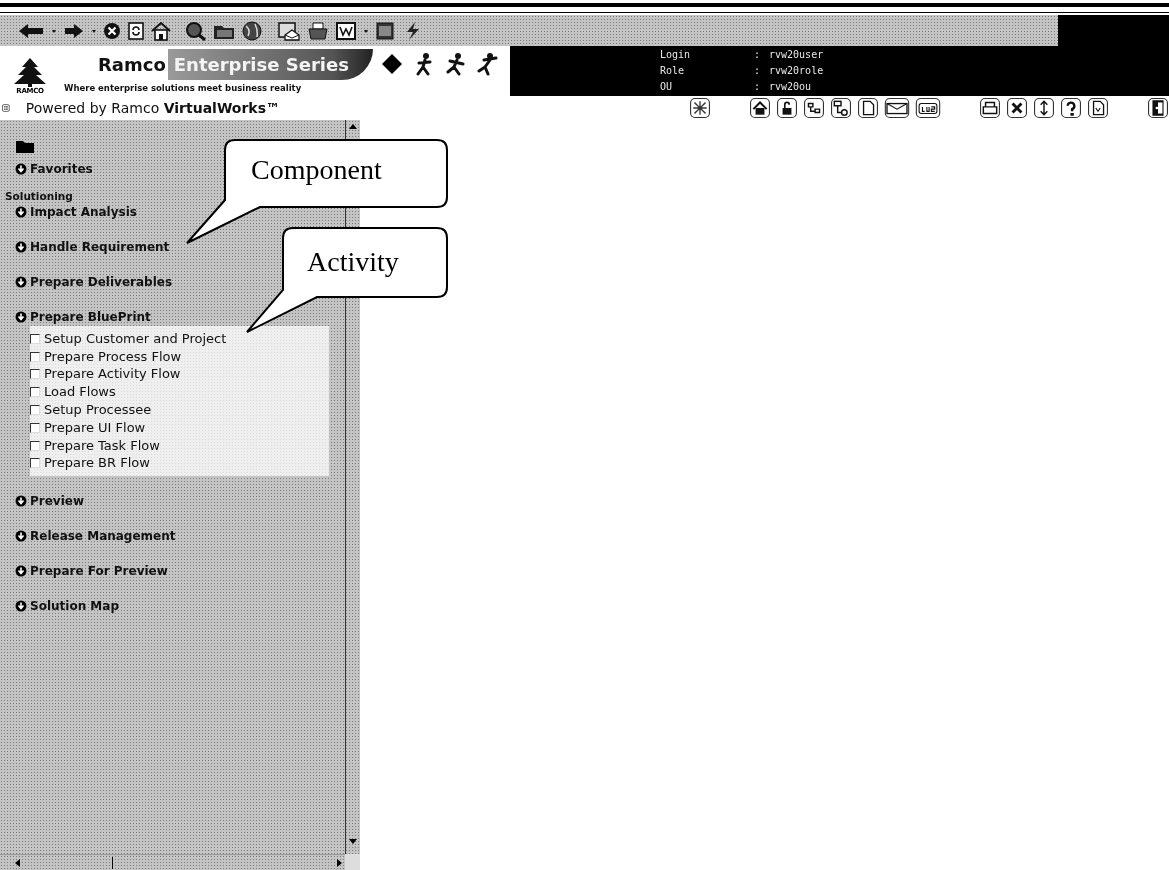 The image size is (1169, 870). I want to click on envelope-icon, so click(897, 108).